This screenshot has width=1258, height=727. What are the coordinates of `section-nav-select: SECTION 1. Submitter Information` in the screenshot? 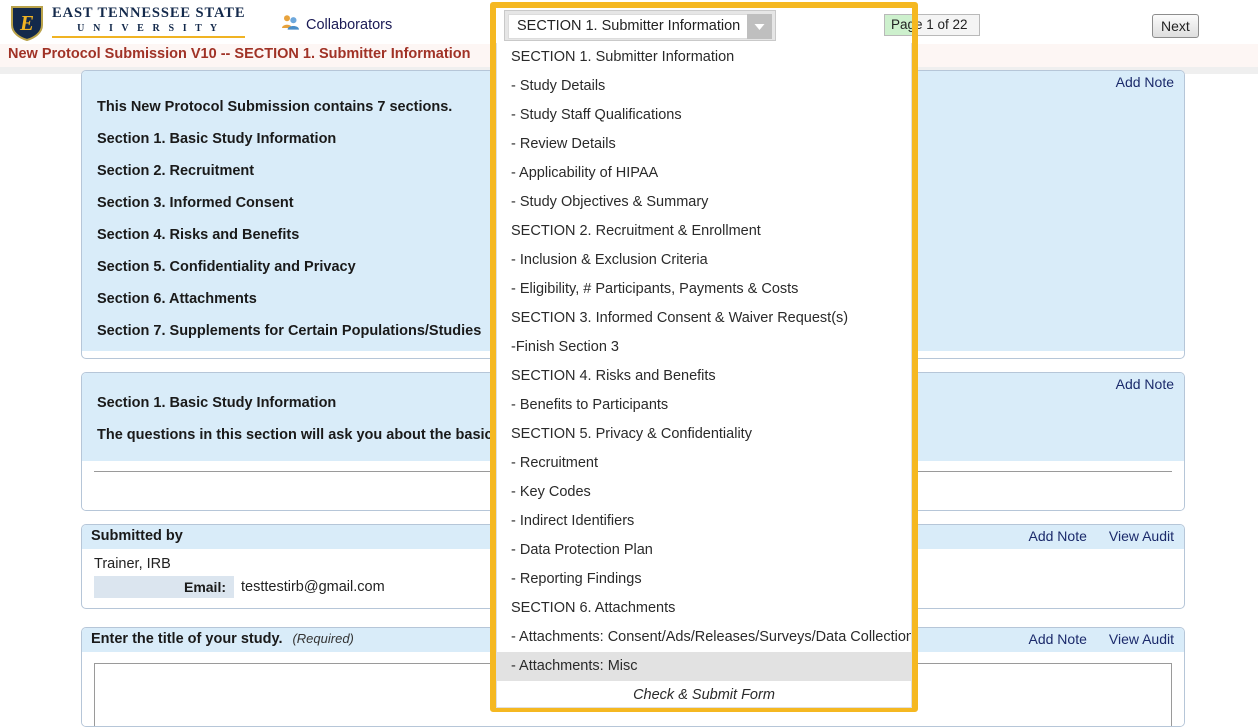 It's located at (640, 25).